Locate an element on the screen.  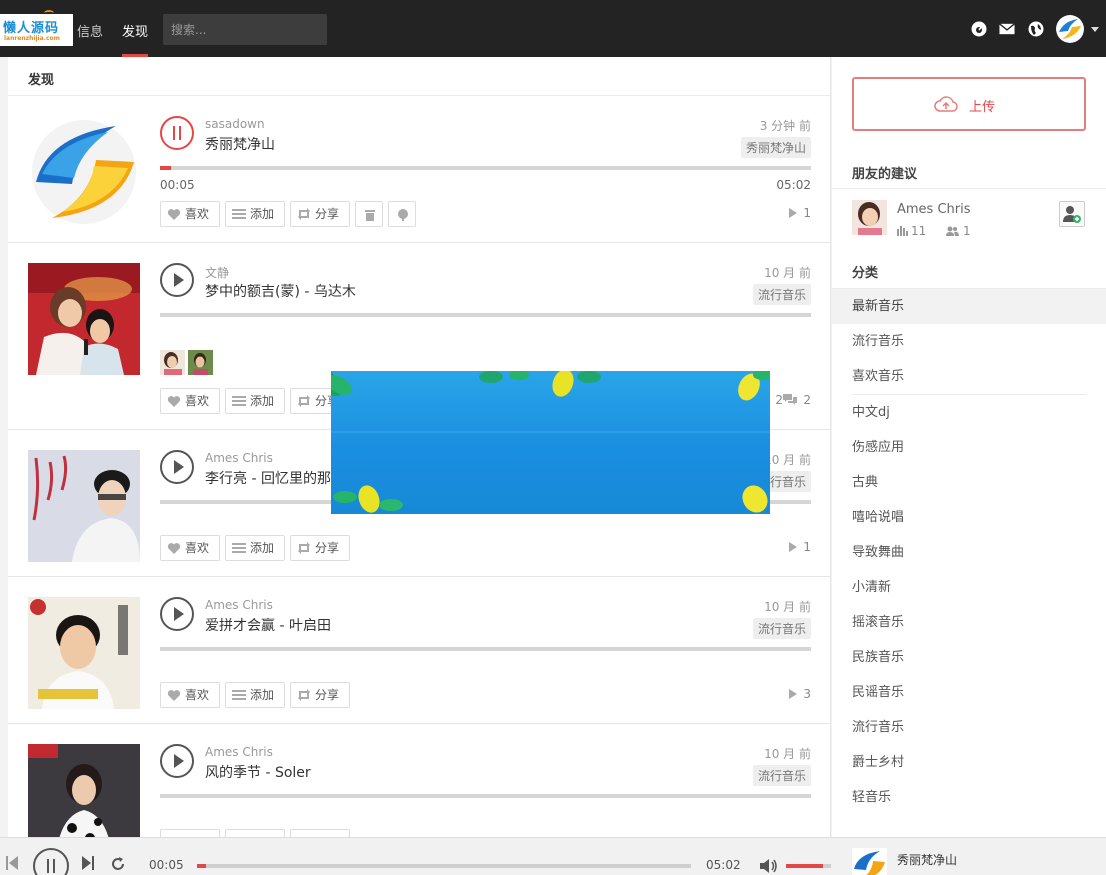
play-count-icon is located at coordinates (793, 547).